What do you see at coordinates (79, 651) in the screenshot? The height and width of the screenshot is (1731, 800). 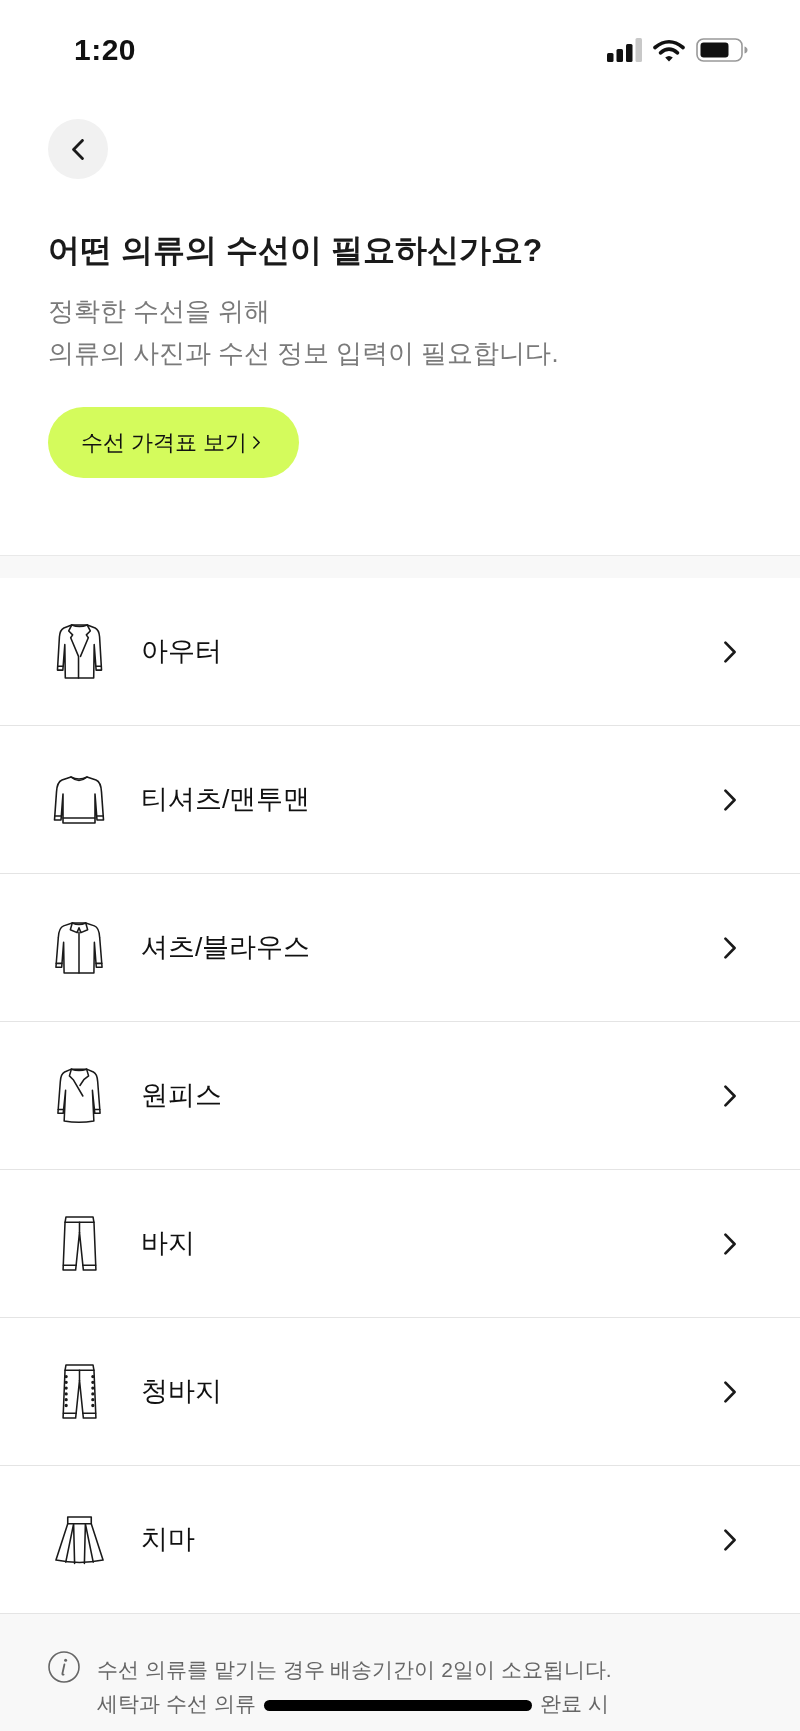 I see `jacket-icon` at bounding box center [79, 651].